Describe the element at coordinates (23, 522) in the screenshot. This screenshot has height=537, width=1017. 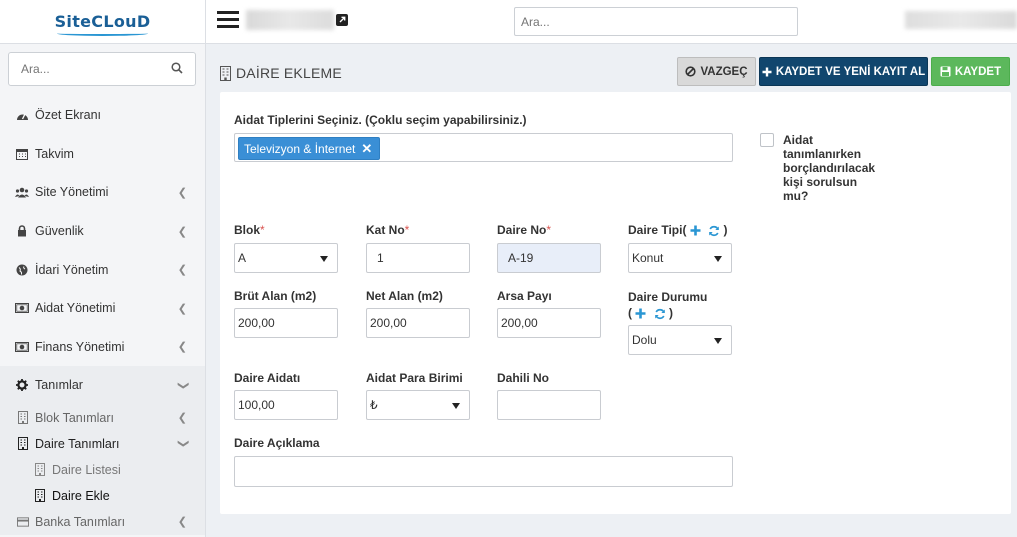
I see `credit-card-icon` at that location.